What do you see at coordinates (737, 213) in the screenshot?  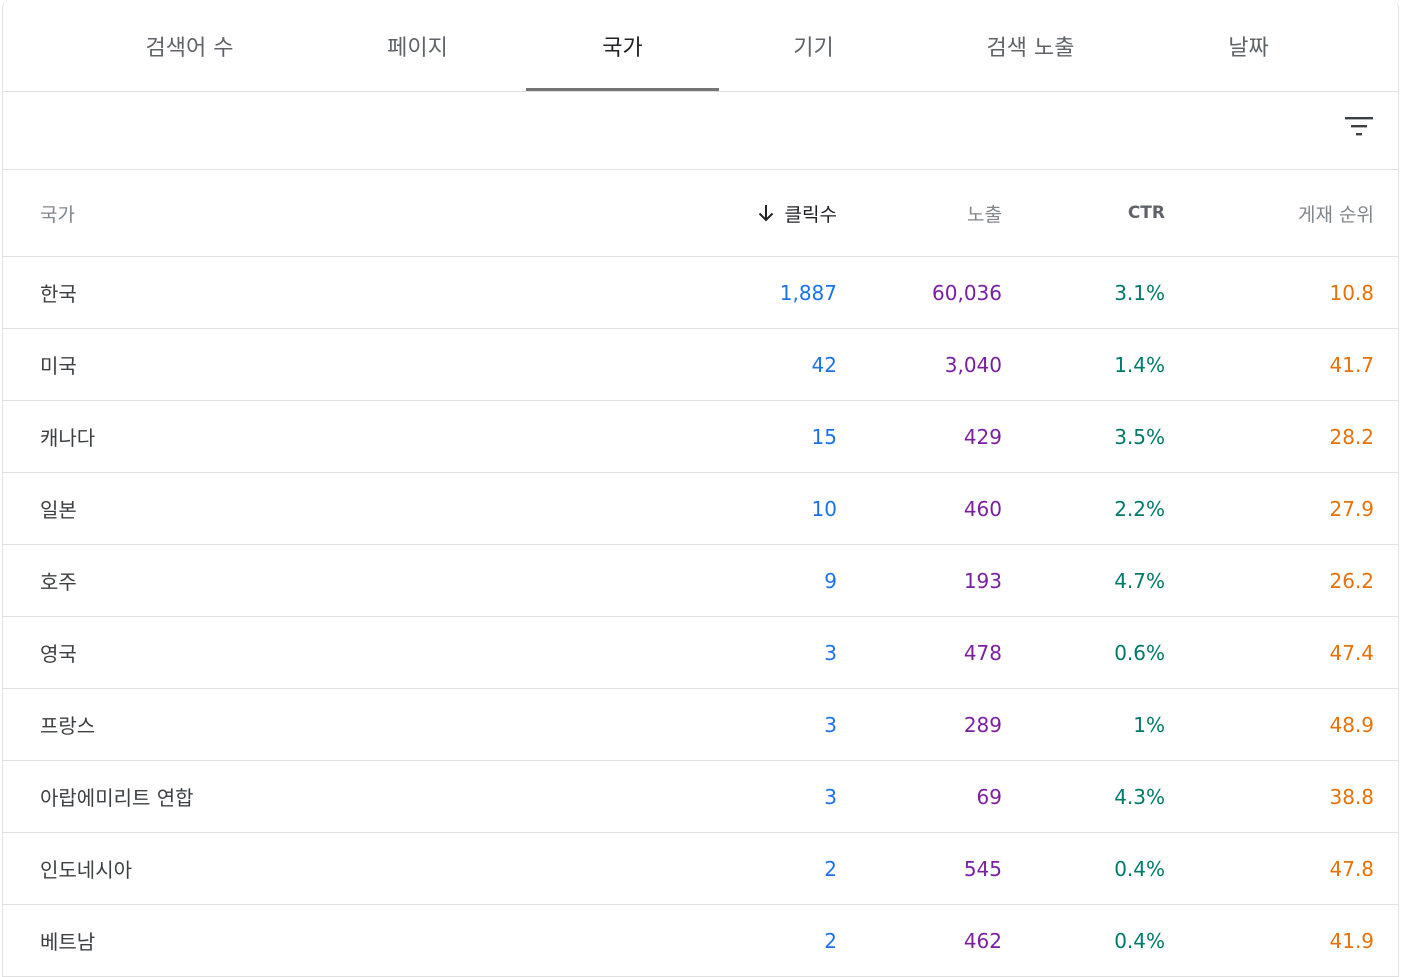 I see `column-header-clicks: 클릭수` at bounding box center [737, 213].